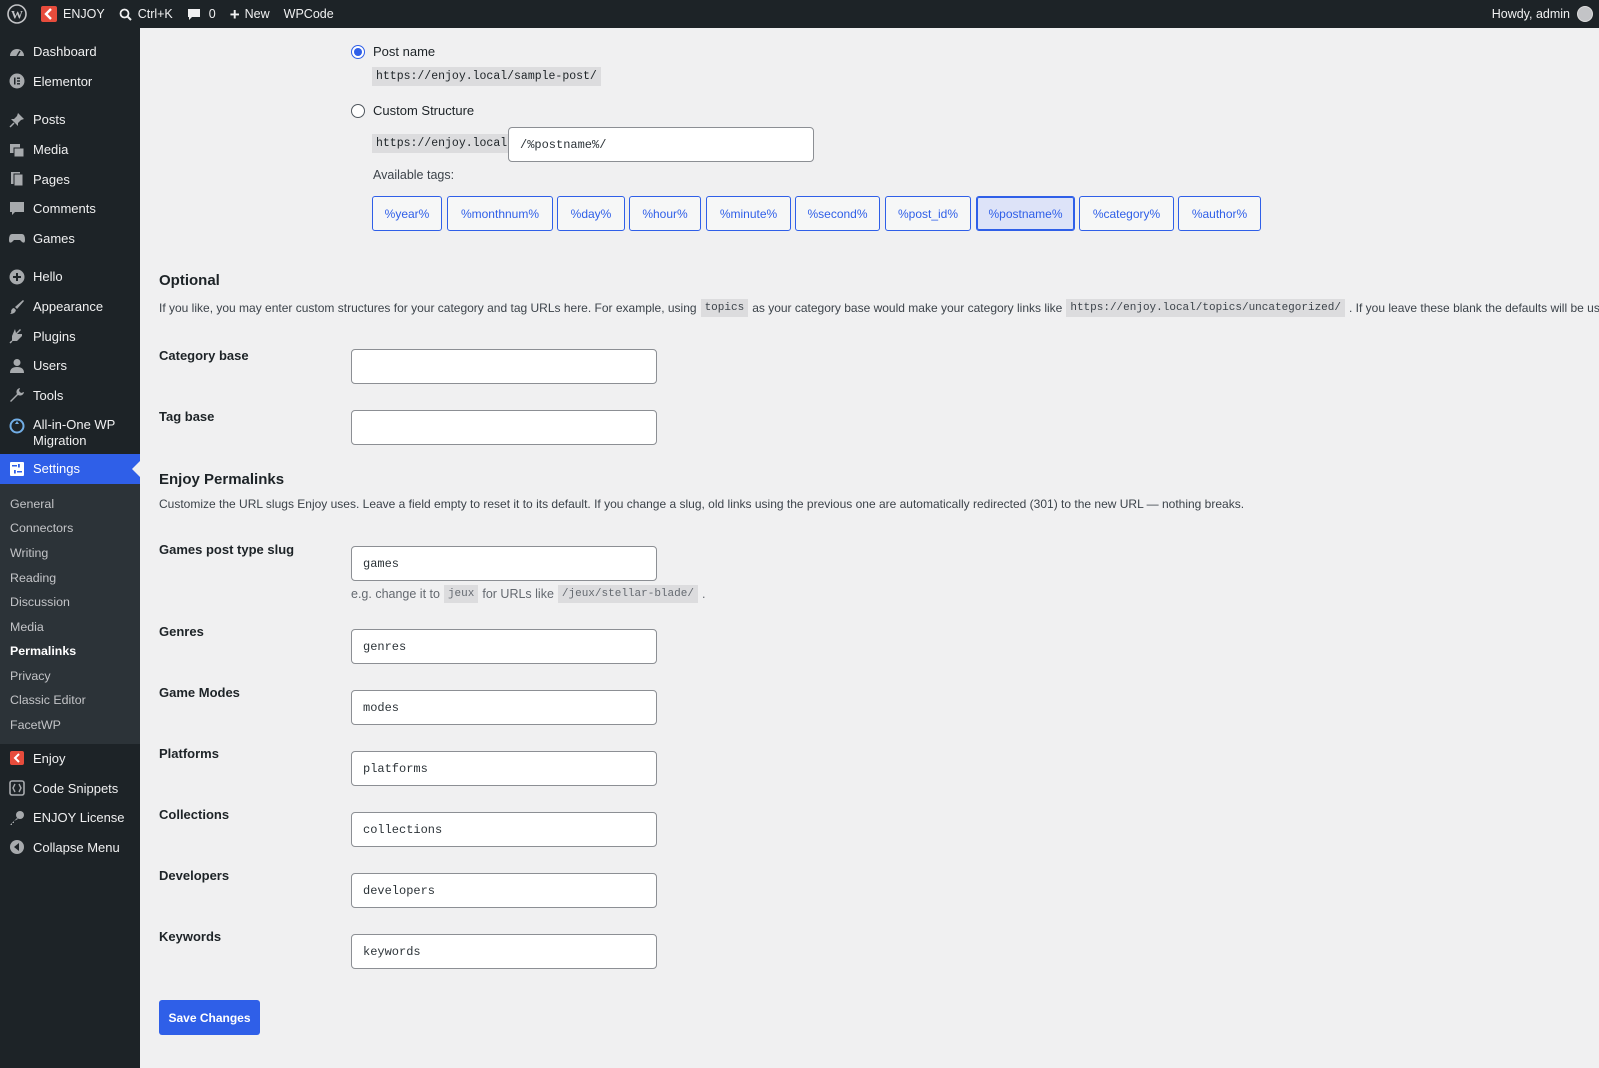 The image size is (1599, 1068). I want to click on wpcode-link: WPCode, so click(309, 14).